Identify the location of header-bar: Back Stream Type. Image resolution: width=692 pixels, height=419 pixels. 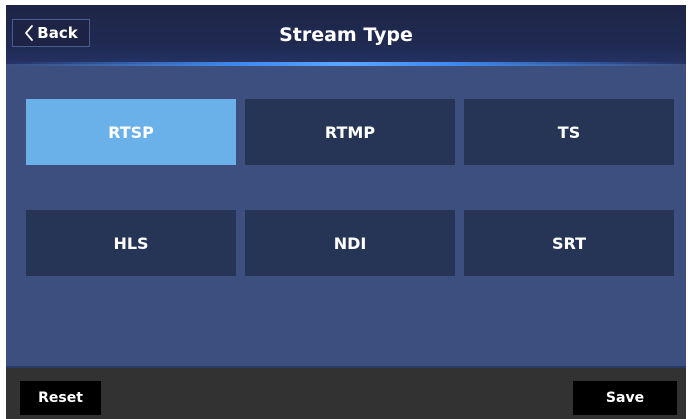
(346, 34).